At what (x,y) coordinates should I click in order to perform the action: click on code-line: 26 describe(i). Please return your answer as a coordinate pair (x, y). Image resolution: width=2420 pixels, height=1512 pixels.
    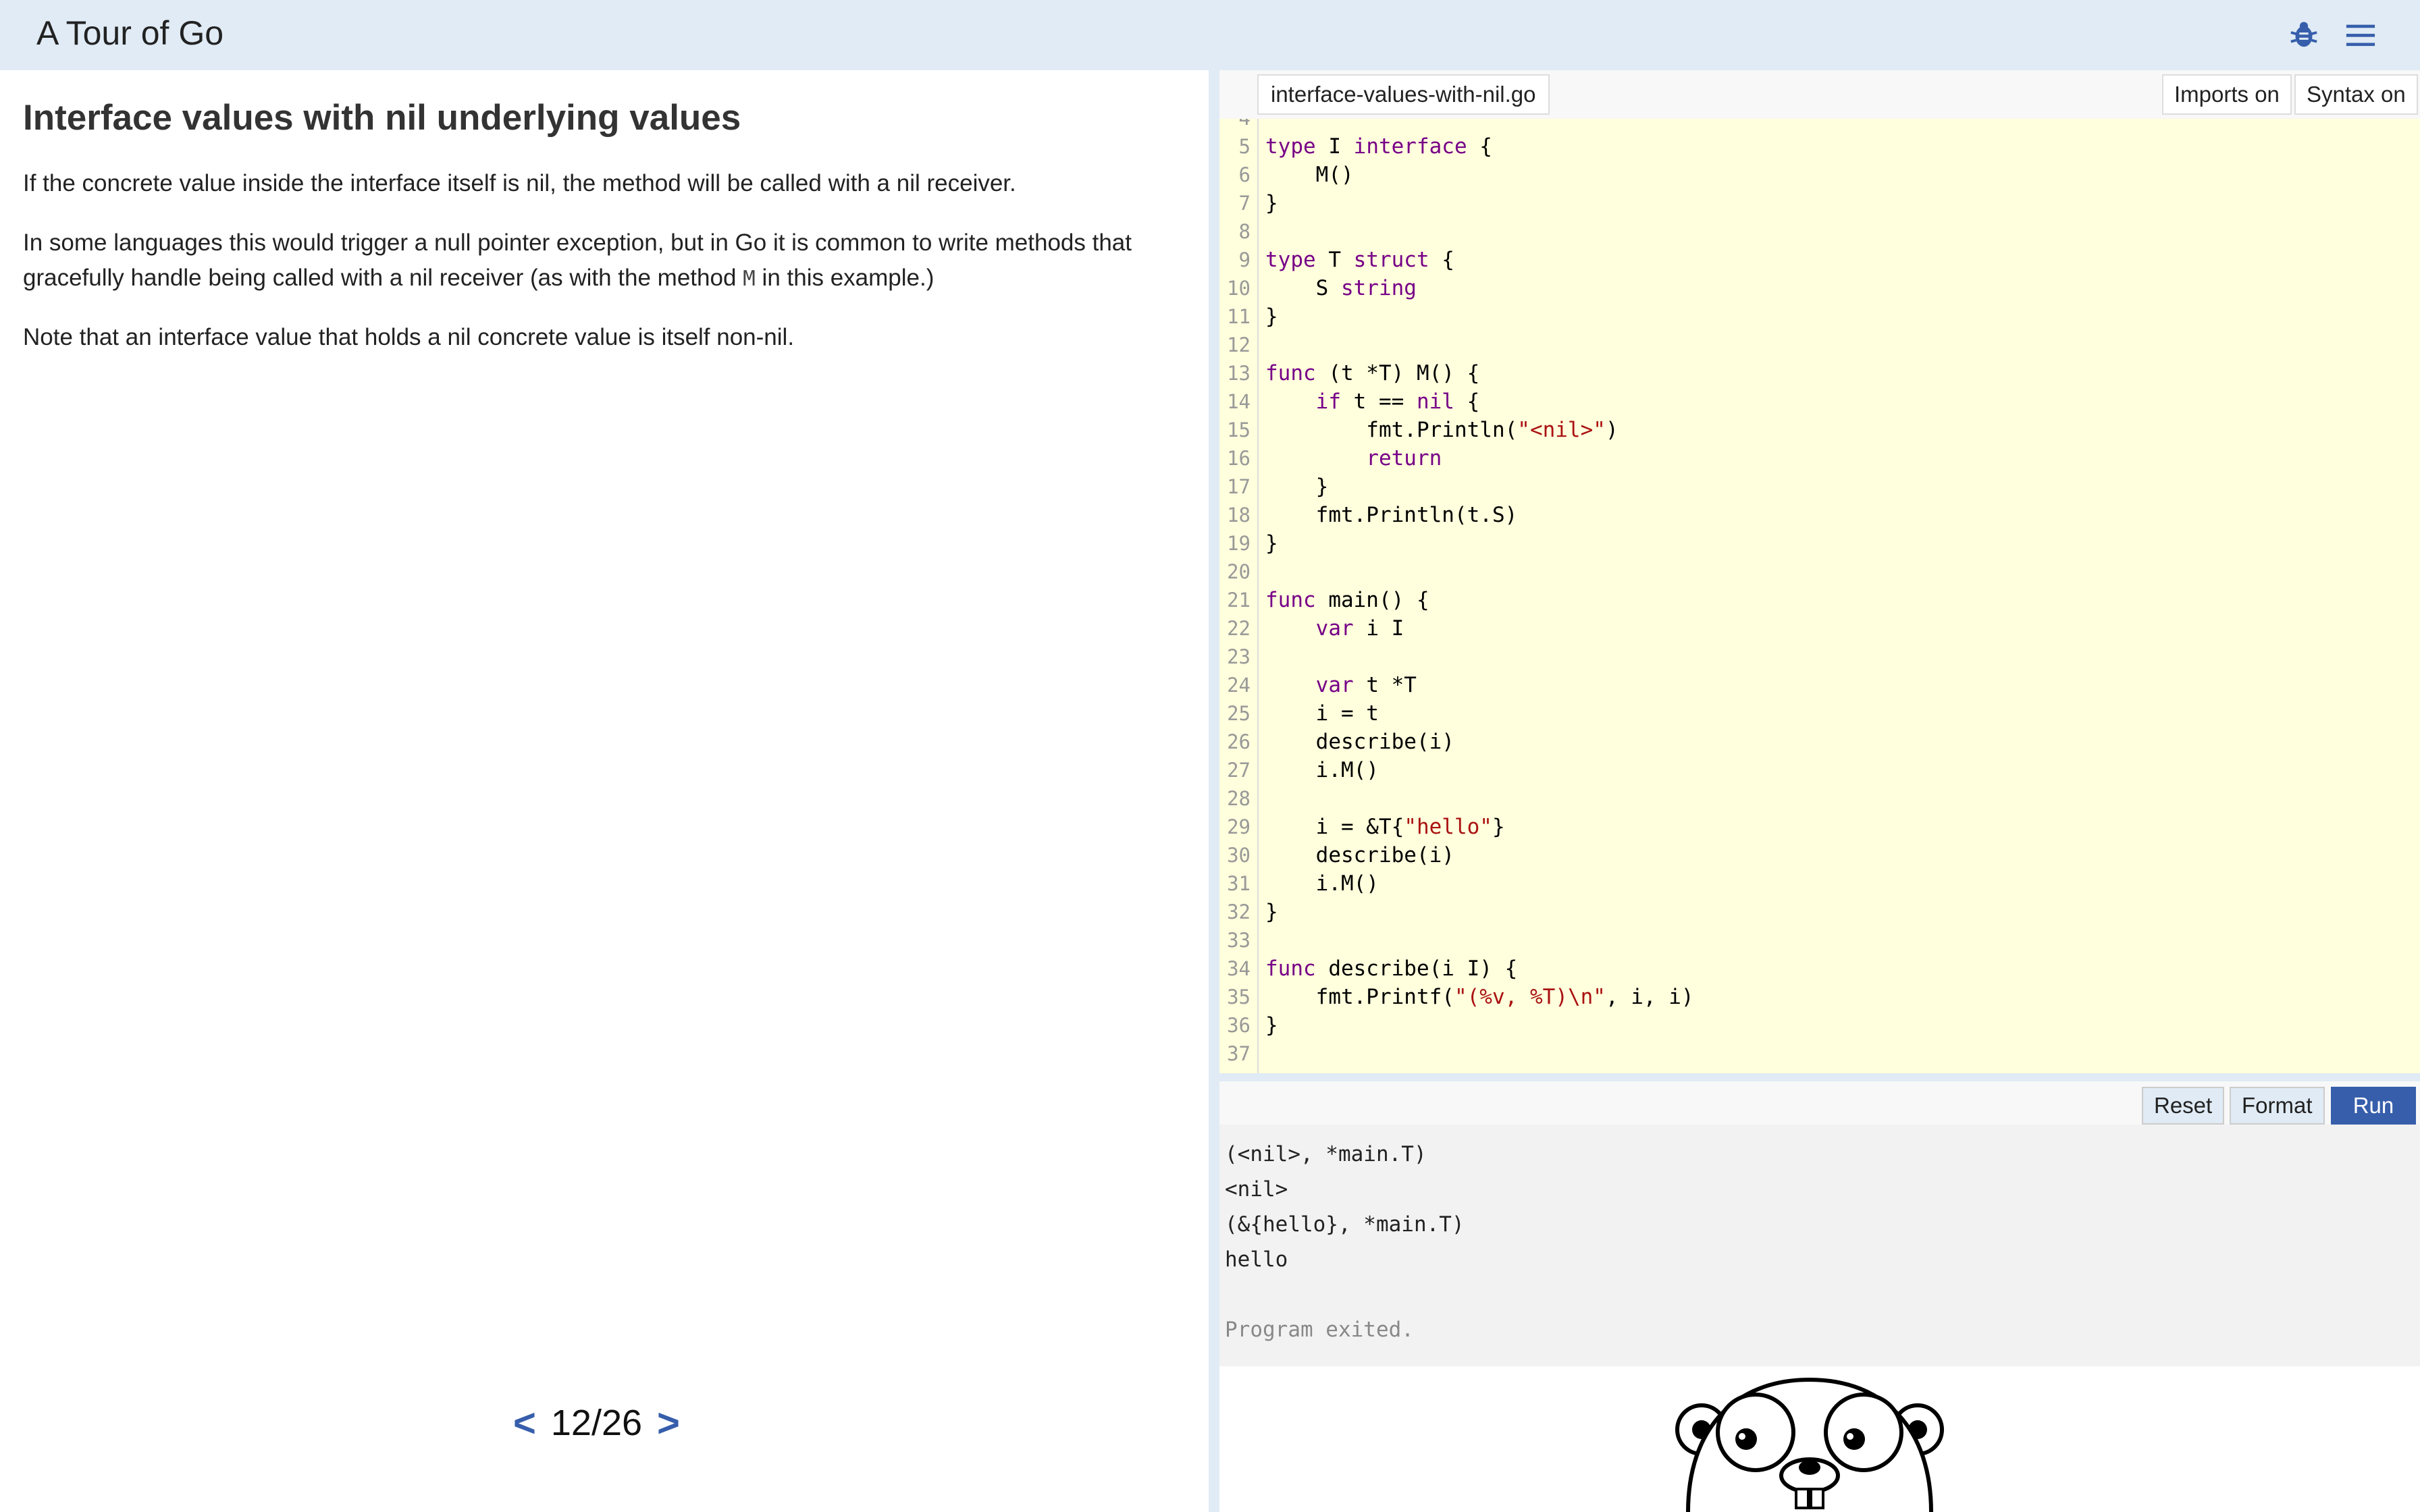
    Looking at the image, I should click on (1819, 742).